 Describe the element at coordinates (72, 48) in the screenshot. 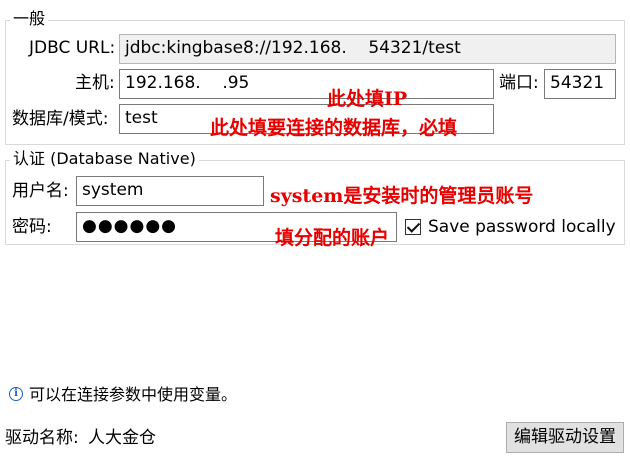

I see `jdbc-url-label: JDBC URL:` at that location.